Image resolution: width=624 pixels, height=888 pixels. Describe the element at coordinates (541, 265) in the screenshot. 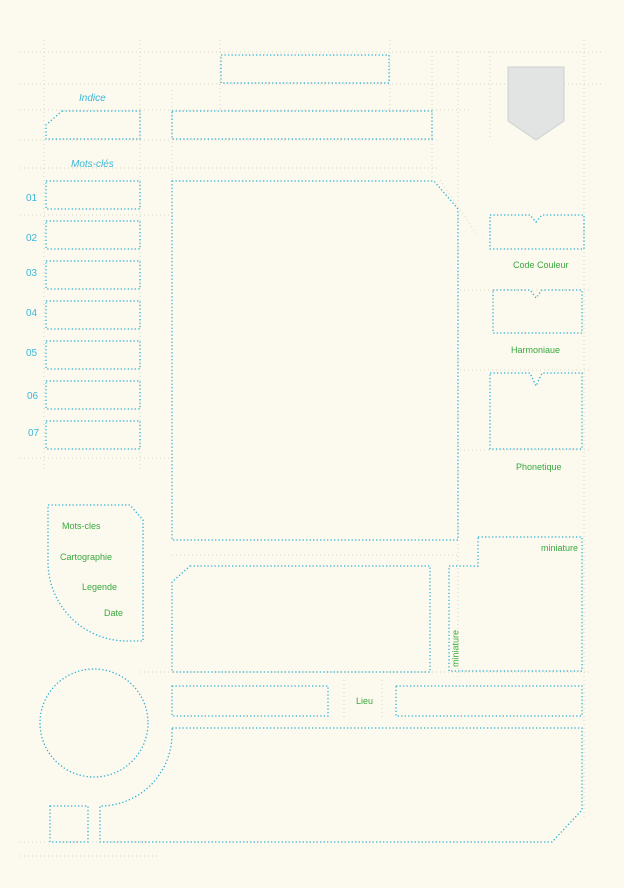

I see `code-couleur-label: Code Couleur` at that location.